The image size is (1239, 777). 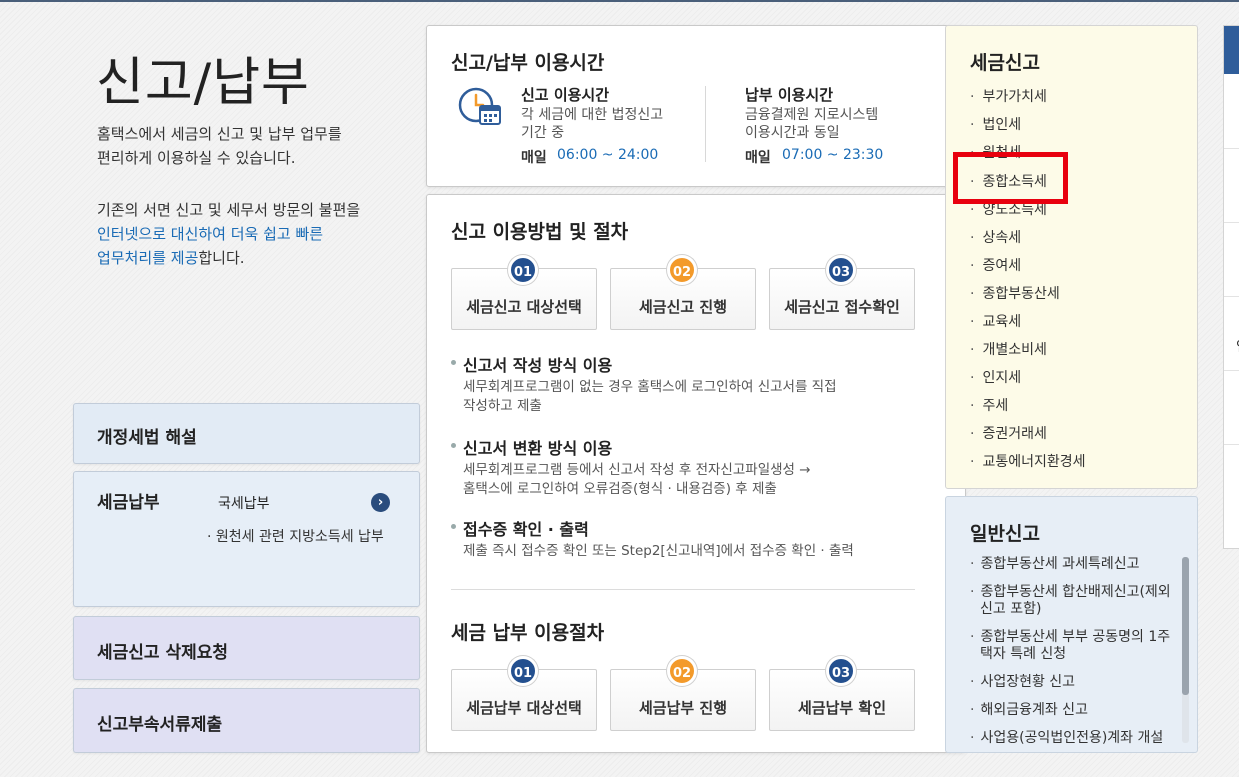 I want to click on top-border, so click(x=619, y=1).